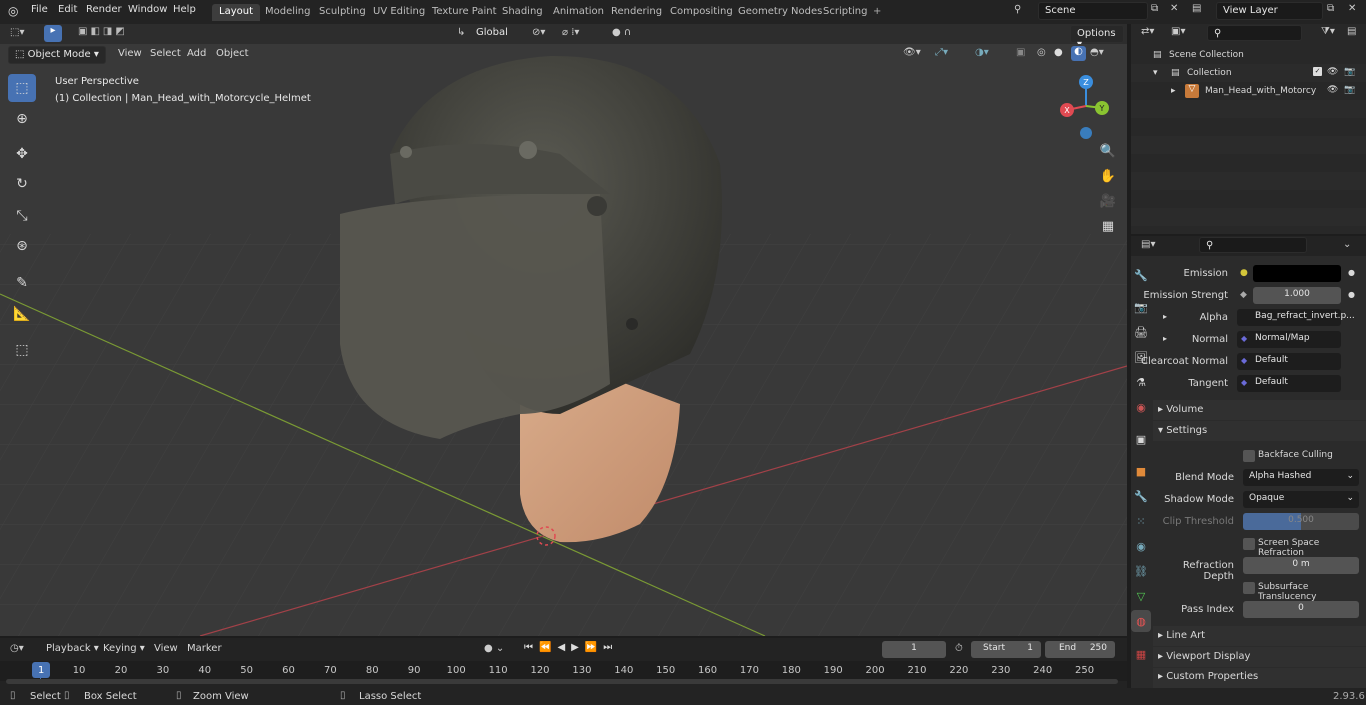 The height and width of the screenshot is (705, 1366). I want to click on editor-type-icon: ⬚▾, so click(17, 32).